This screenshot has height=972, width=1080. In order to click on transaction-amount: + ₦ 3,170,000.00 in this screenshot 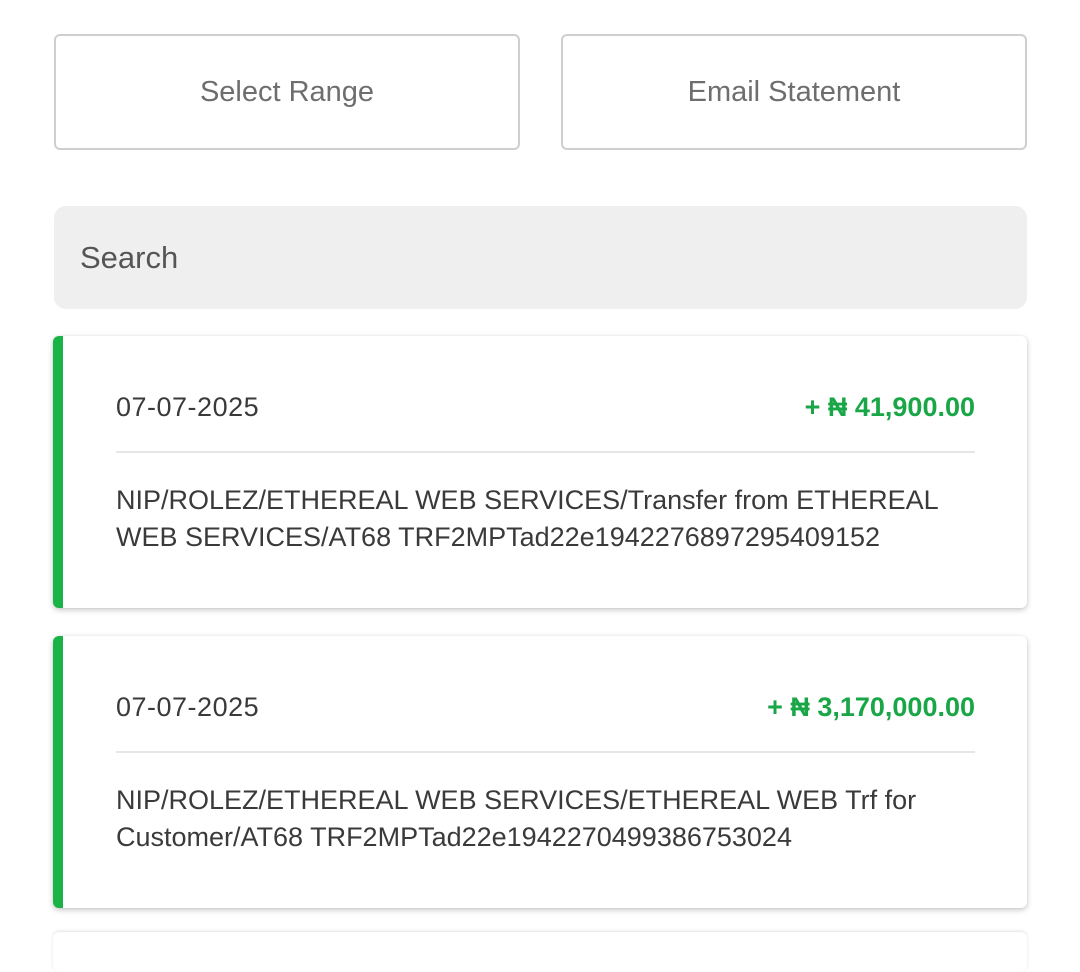, I will do `click(871, 707)`.